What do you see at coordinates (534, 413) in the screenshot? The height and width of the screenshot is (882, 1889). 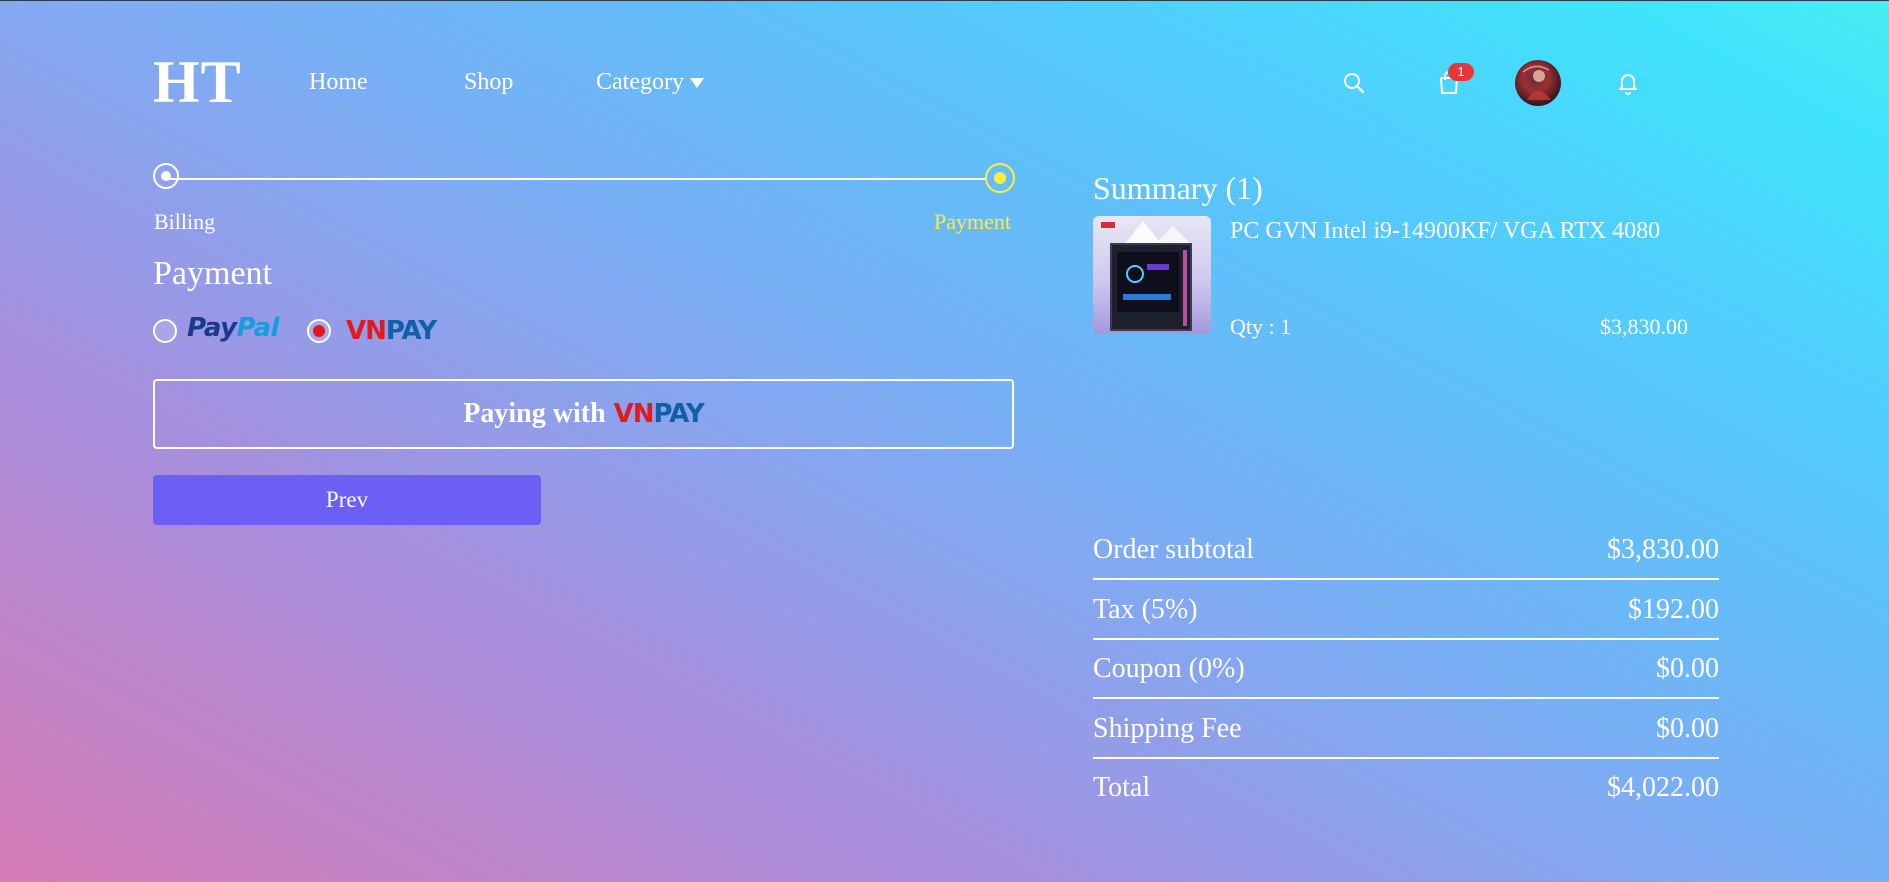 I see `pay-button-prefix: Paying with` at bounding box center [534, 413].